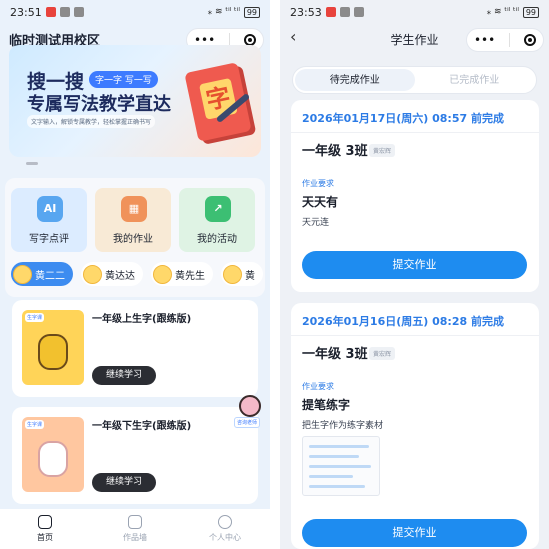 This screenshot has height=549, width=549. What do you see at coordinates (218, 98) in the screenshot?
I see `book-character: 字` at bounding box center [218, 98].